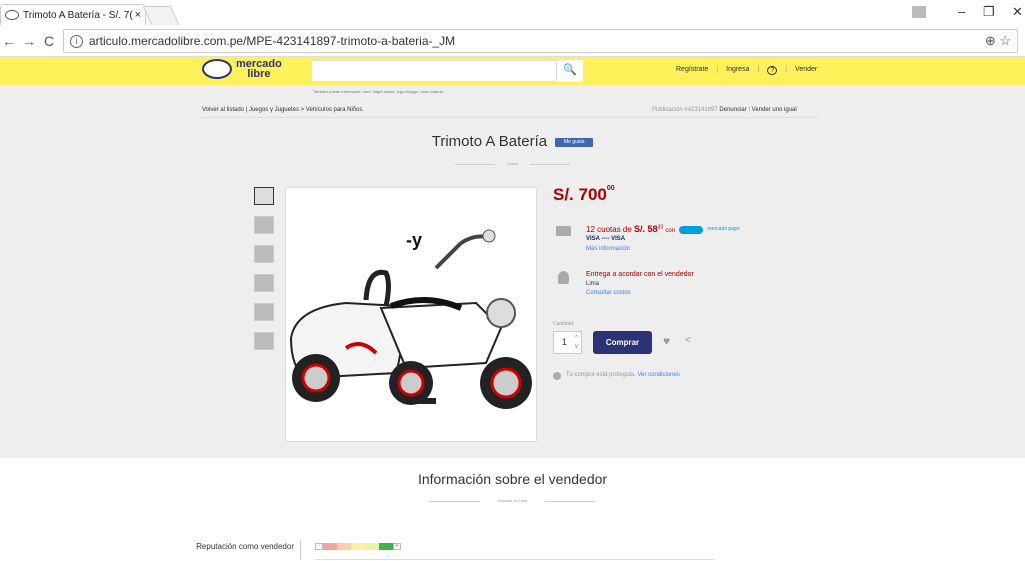 This screenshot has width=1025, height=561. What do you see at coordinates (989, 12) in the screenshot?
I see `restore-icon: ❐` at bounding box center [989, 12].